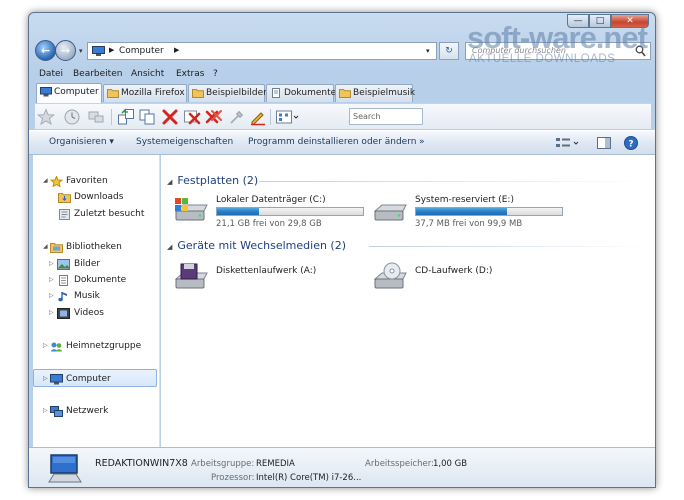 Image resolution: width=684 pixels, height=500 pixels. Describe the element at coordinates (145, 93) in the screenshot. I see `tab-mozilla-firefox: Mozilla Firefox` at that location.